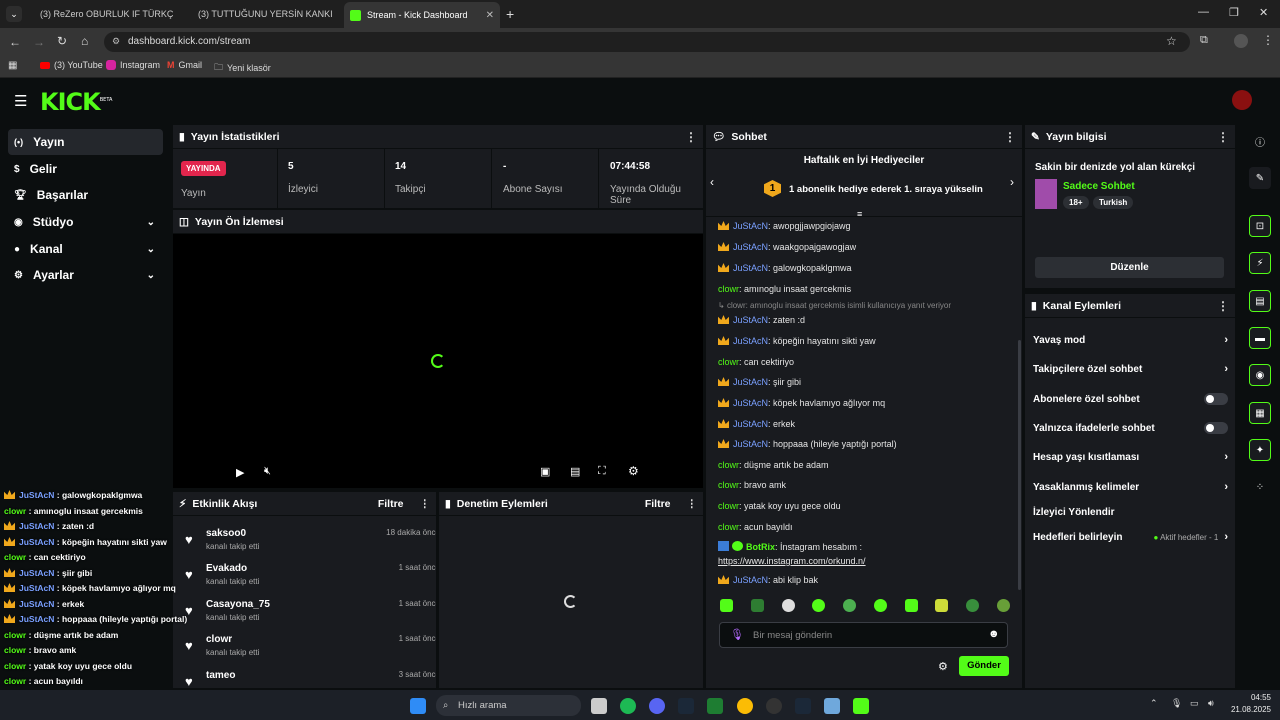  I want to click on tray-expand-icon: ⌃, so click(1154, 703).